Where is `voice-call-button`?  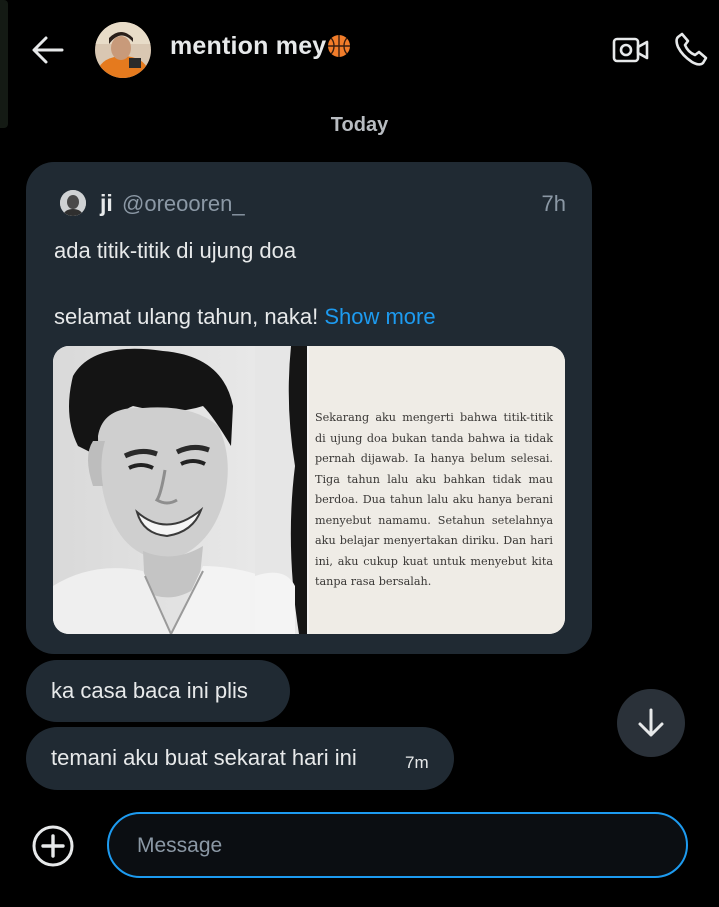
voice-call-button is located at coordinates (691, 49).